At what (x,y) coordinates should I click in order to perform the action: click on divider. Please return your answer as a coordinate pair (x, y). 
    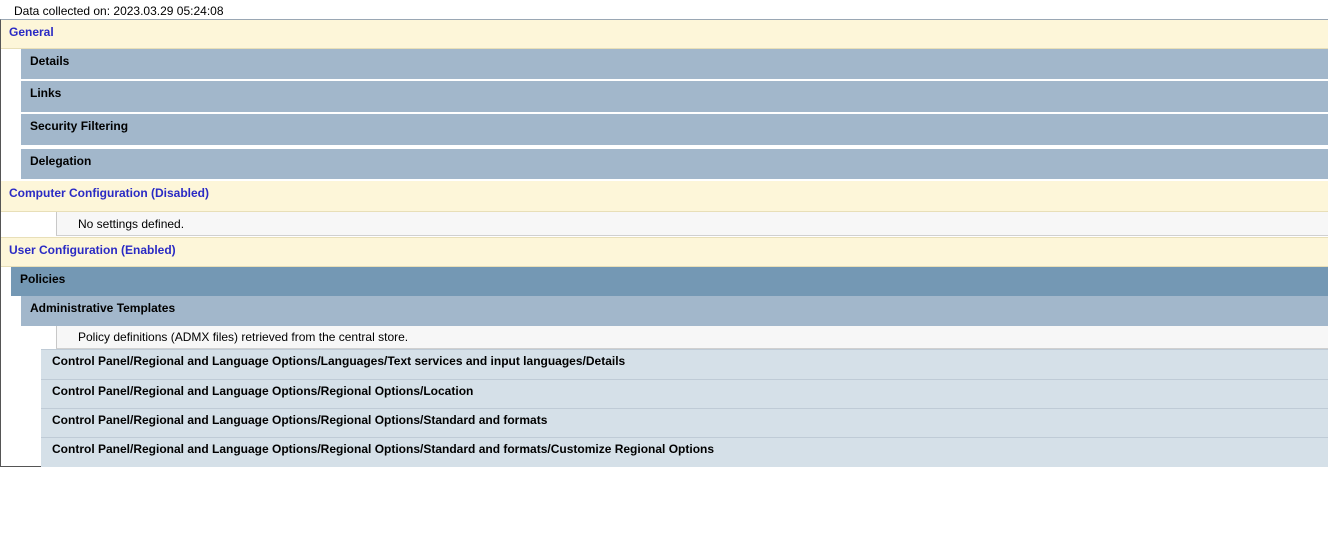
    Looking at the image, I should click on (674, 146).